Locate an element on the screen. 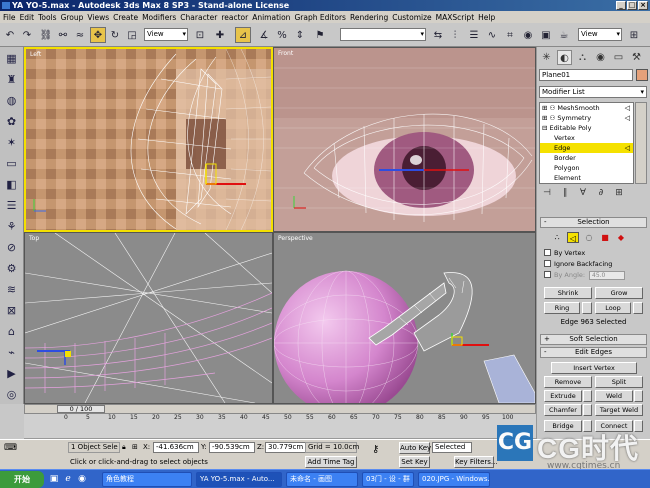 This screenshot has height=488, width=650. task-paint: 未命名 - 画图 is located at coordinates (322, 479).